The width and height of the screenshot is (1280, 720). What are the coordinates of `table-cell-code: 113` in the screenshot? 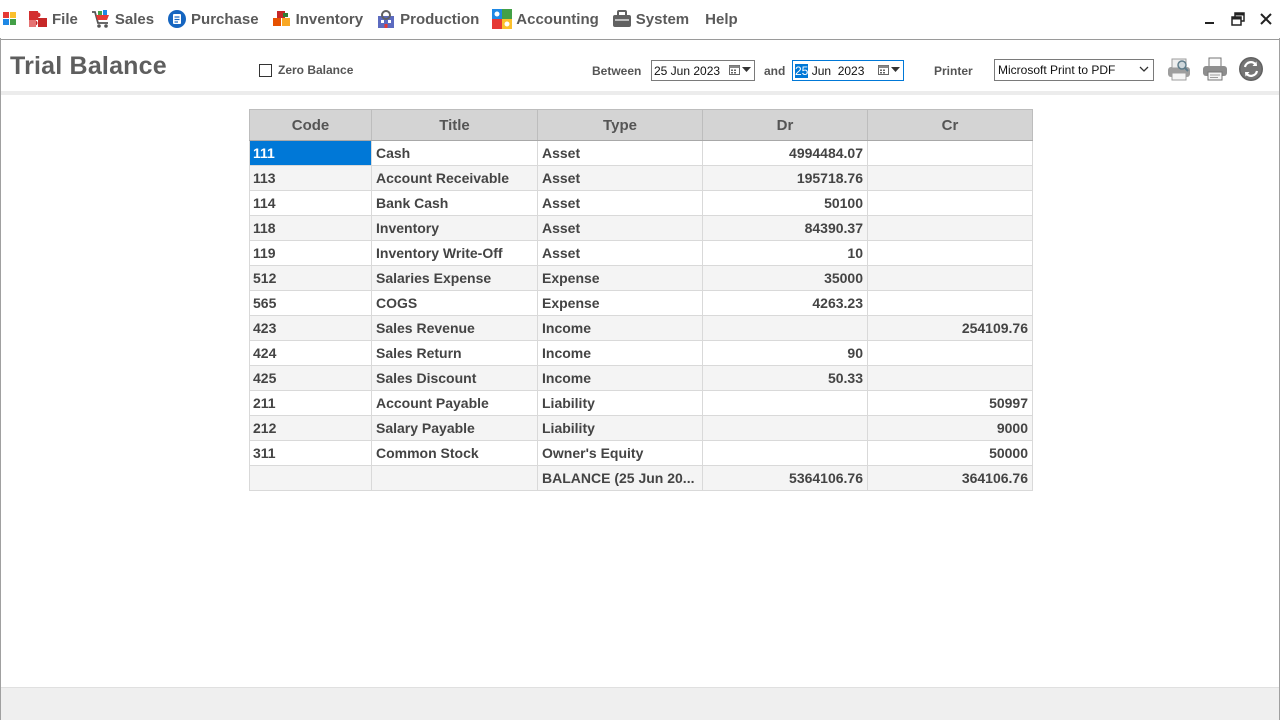 It's located at (310, 178).